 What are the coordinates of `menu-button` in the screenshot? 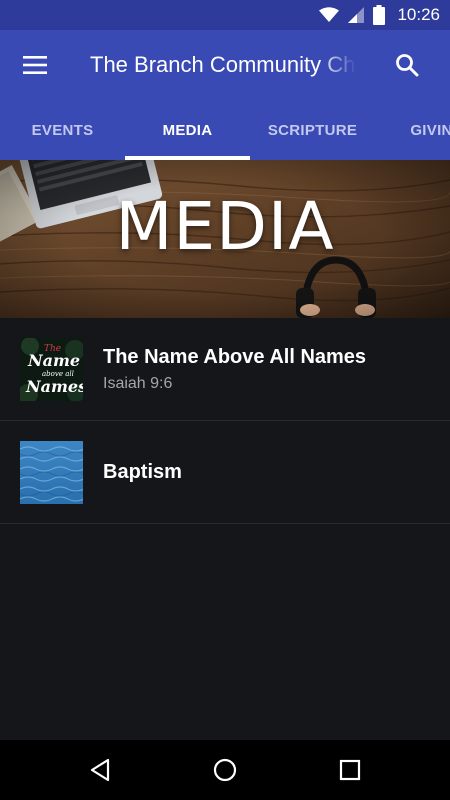 It's located at (35, 65).